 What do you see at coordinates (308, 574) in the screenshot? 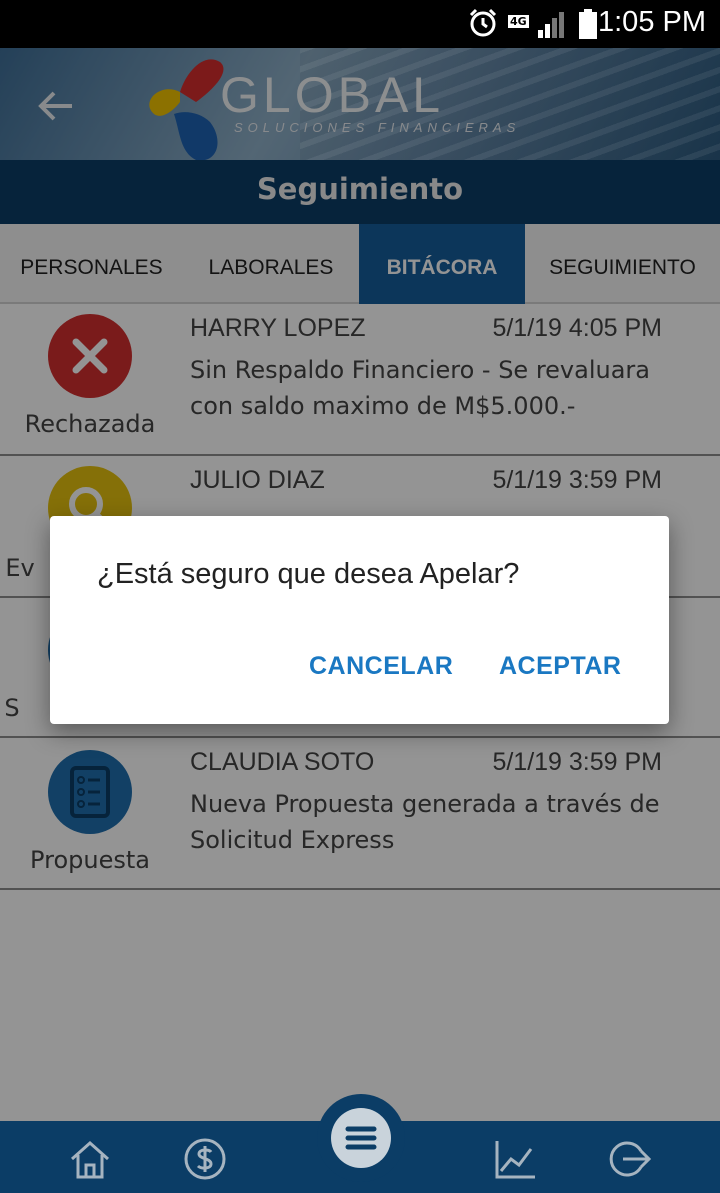
I see `dialog-message: ¿Está seguro que desea Apelar?` at bounding box center [308, 574].